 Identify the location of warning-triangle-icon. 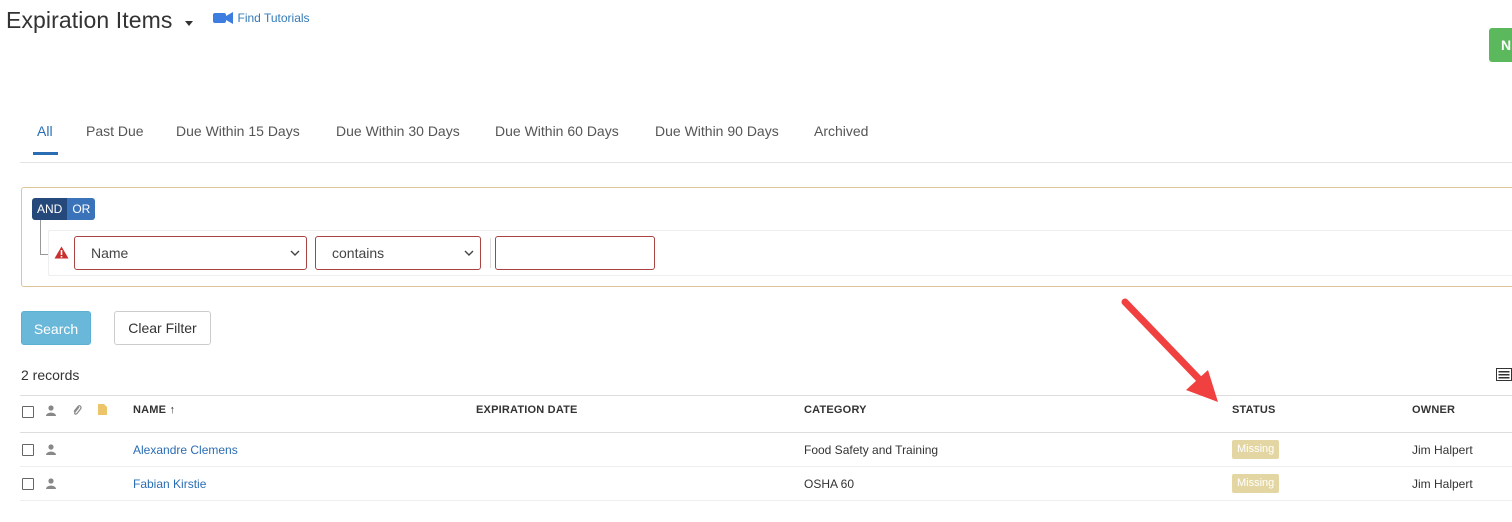
(61, 252).